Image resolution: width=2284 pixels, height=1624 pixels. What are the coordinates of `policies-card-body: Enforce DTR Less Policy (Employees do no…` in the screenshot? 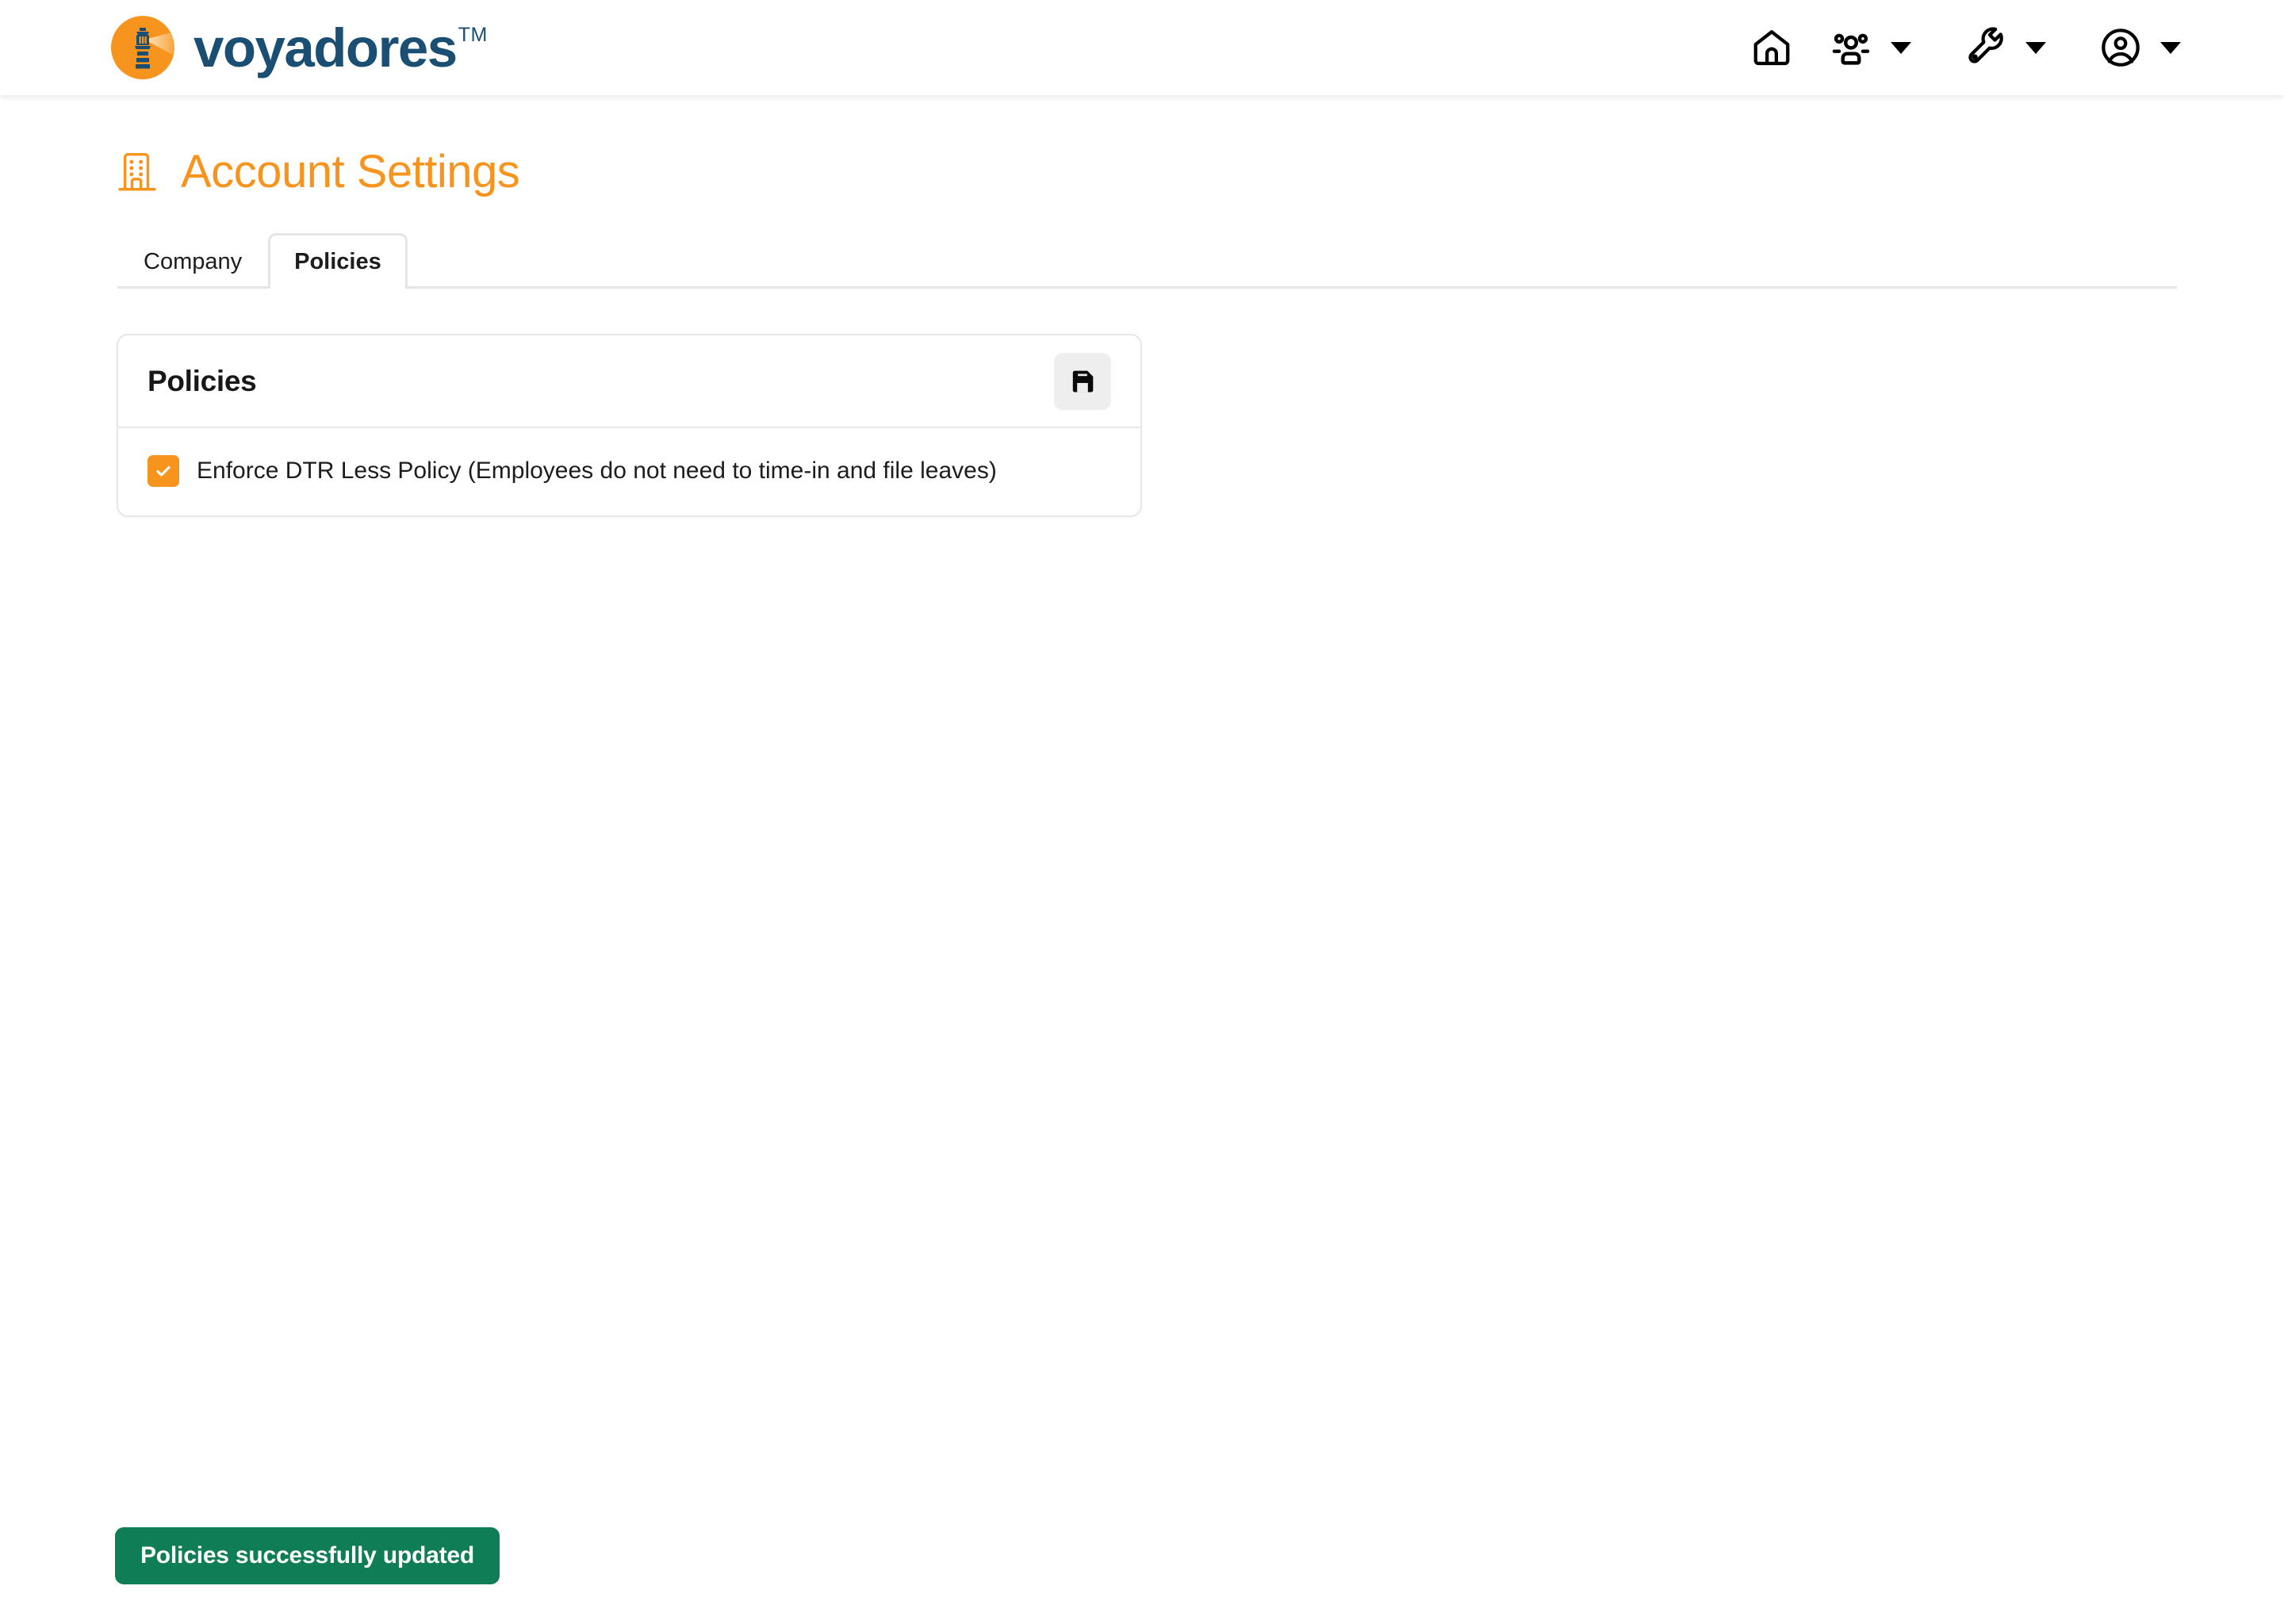 It's located at (629, 472).